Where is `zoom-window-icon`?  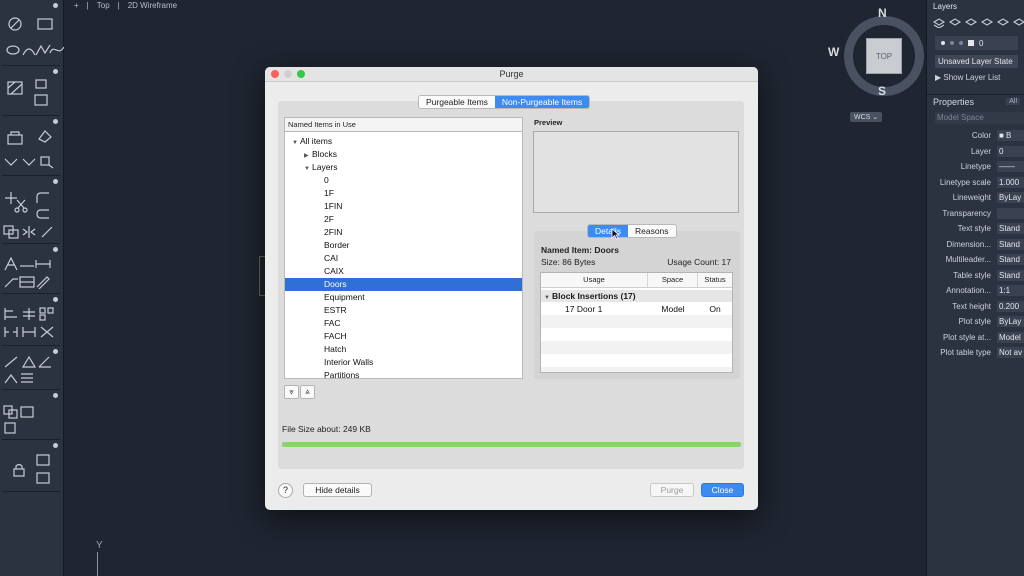 zoom-window-icon is located at coordinates (301, 74).